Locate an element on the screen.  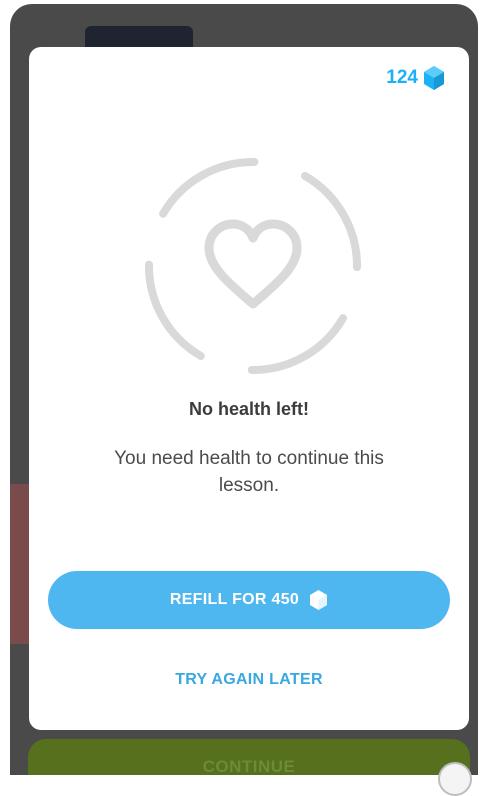
gem-count: 124 is located at coordinates (402, 77).